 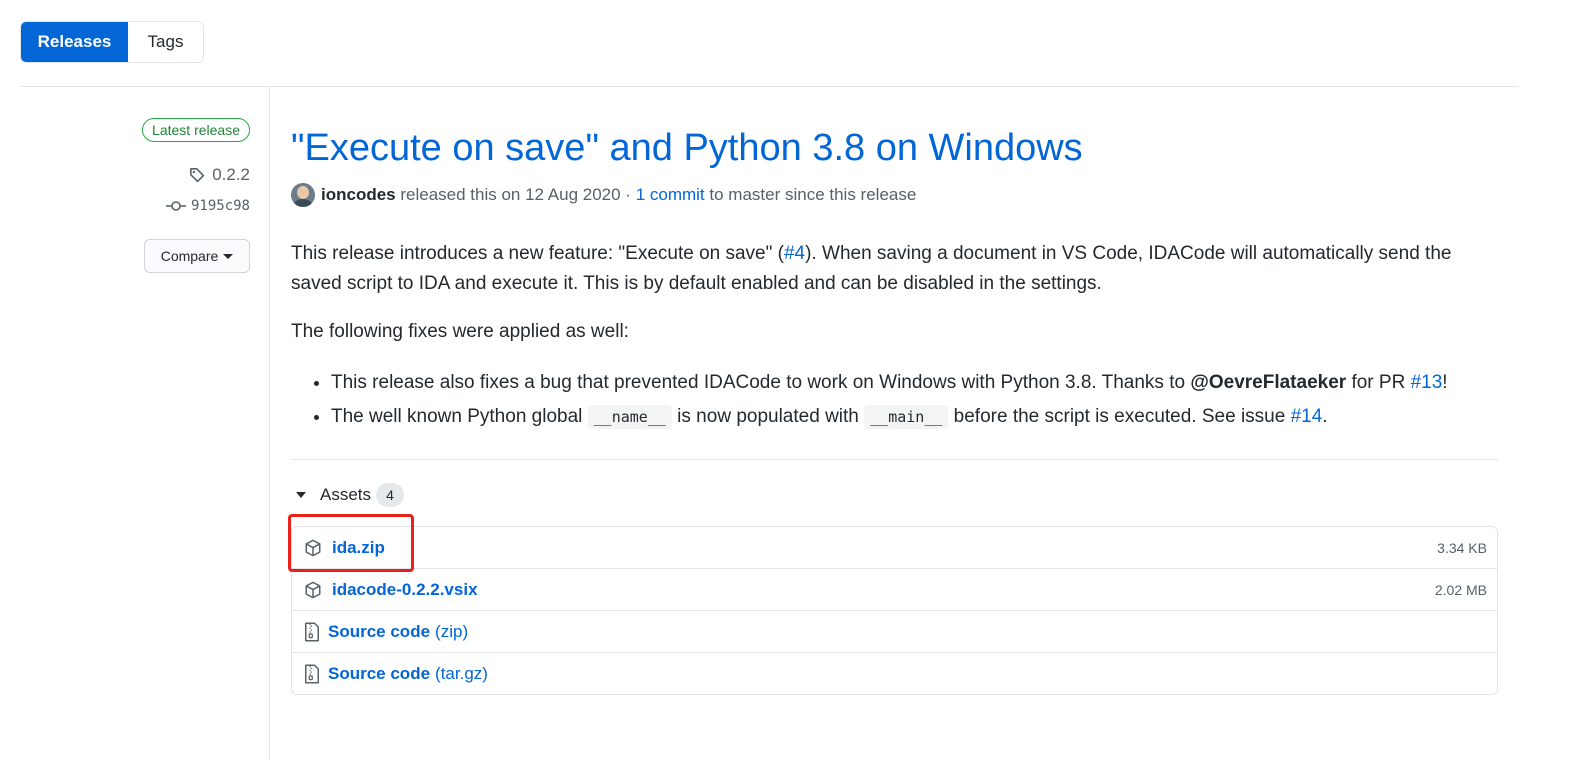 What do you see at coordinates (220, 206) in the screenshot?
I see `commit-sha: 9195c98` at bounding box center [220, 206].